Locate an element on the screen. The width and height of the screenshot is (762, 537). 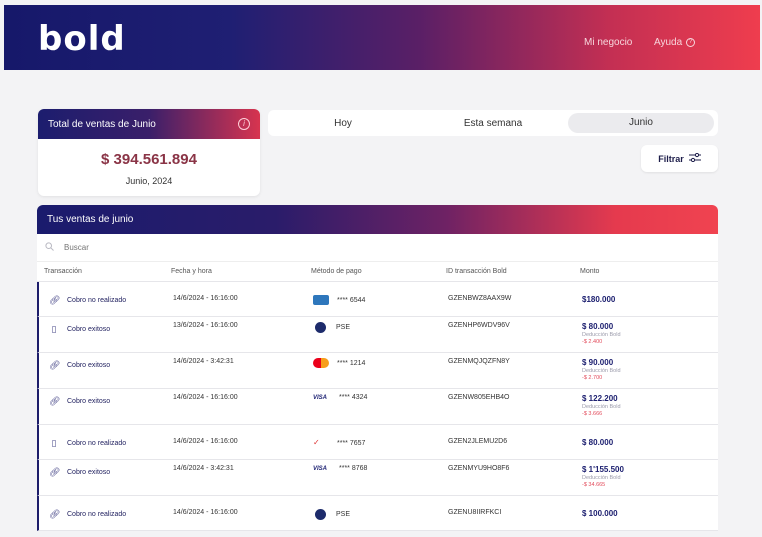
row-id: GZEN2JLEMU2D6 is located at coordinates (478, 441).